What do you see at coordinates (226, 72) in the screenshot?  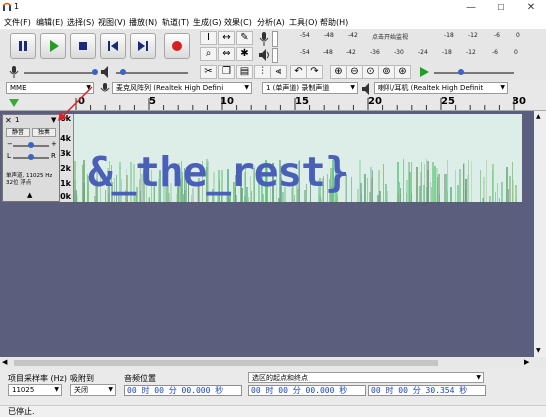 I see `copy-icon: ❐` at bounding box center [226, 72].